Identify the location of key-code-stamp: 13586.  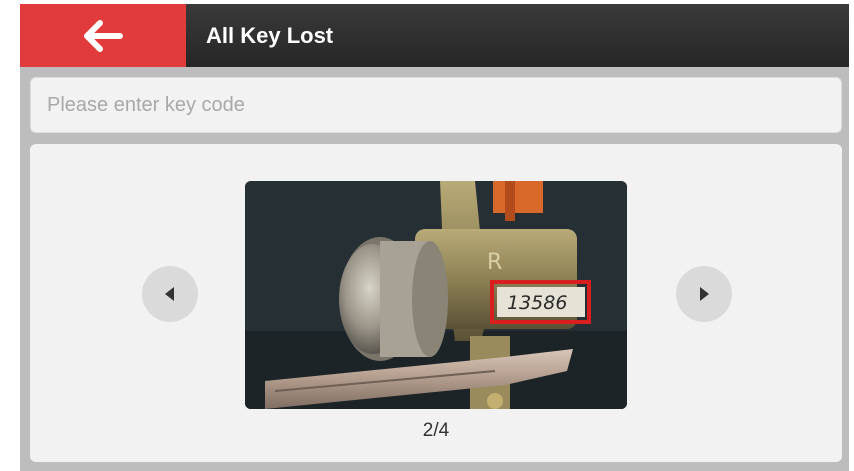
(537, 303).